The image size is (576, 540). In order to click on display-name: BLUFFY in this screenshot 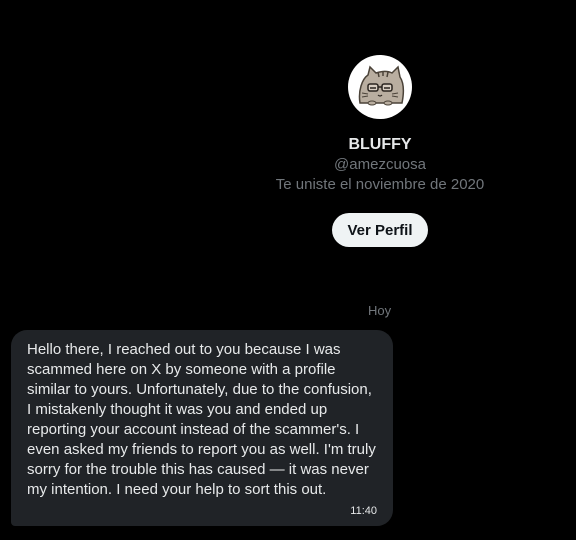, I will do `click(380, 144)`.